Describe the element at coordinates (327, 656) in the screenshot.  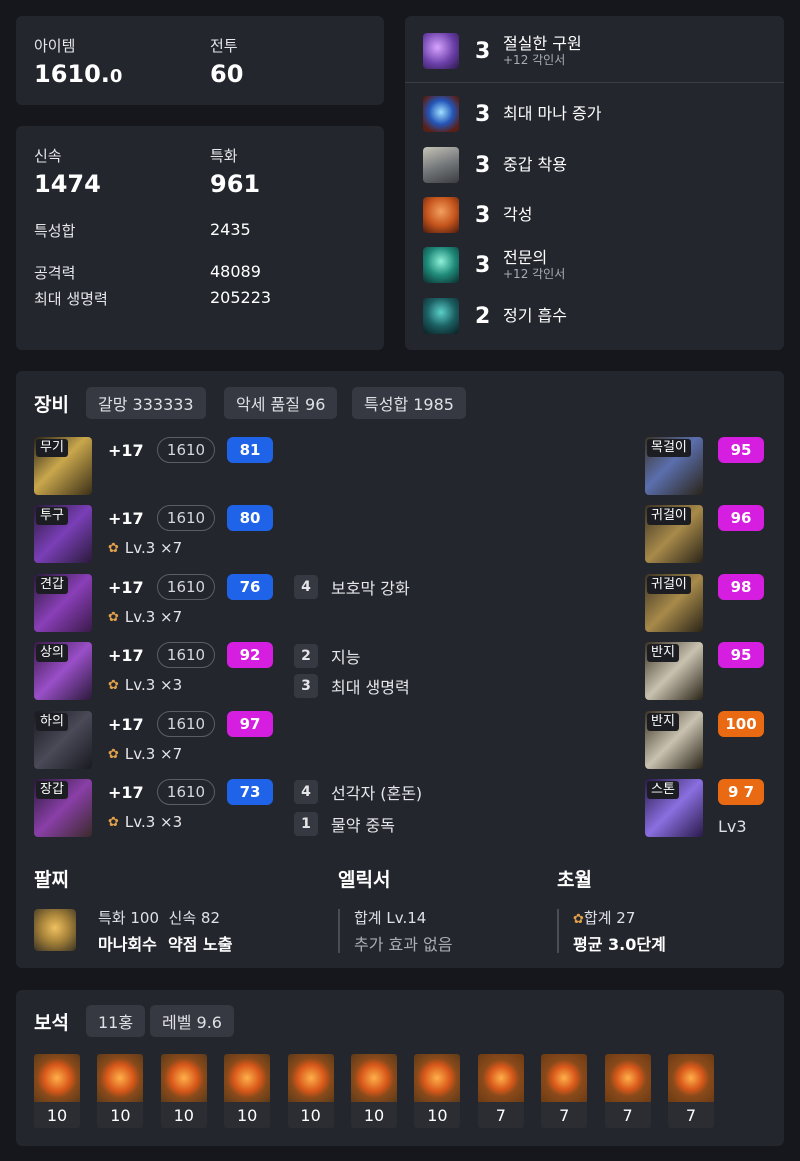
I see `set-effect: 2 지능` at that location.